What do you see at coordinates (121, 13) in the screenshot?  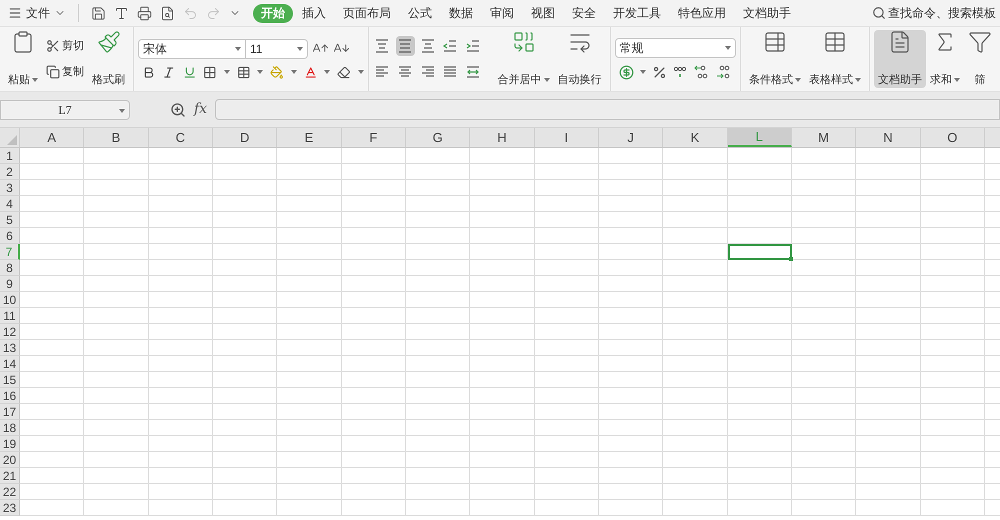 I see `format-icon` at bounding box center [121, 13].